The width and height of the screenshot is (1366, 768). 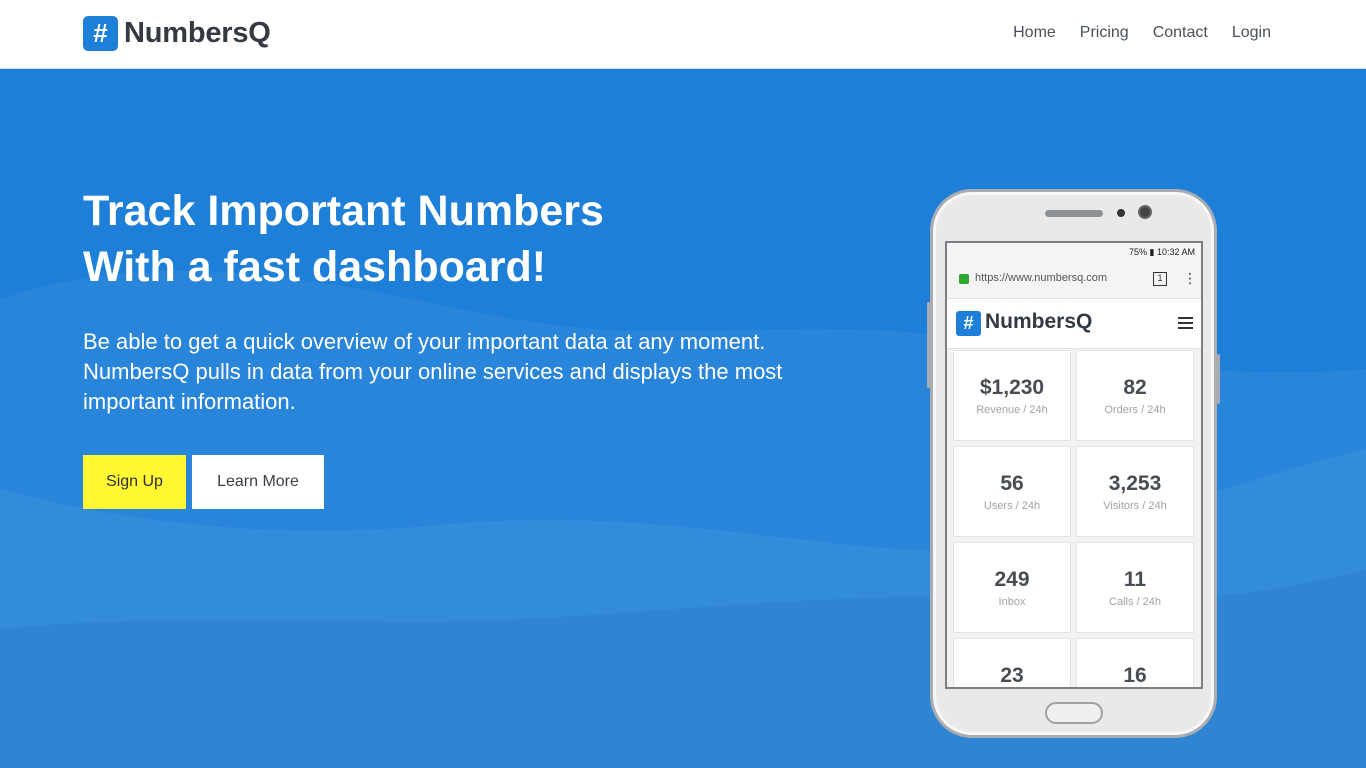 What do you see at coordinates (1251, 33) in the screenshot?
I see `nav-login-link: Login` at bounding box center [1251, 33].